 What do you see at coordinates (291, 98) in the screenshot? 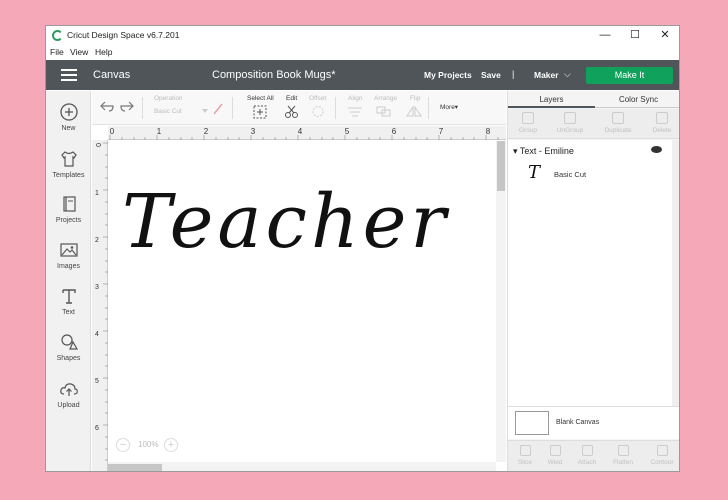
I see `edit-button: Edit` at bounding box center [291, 98].